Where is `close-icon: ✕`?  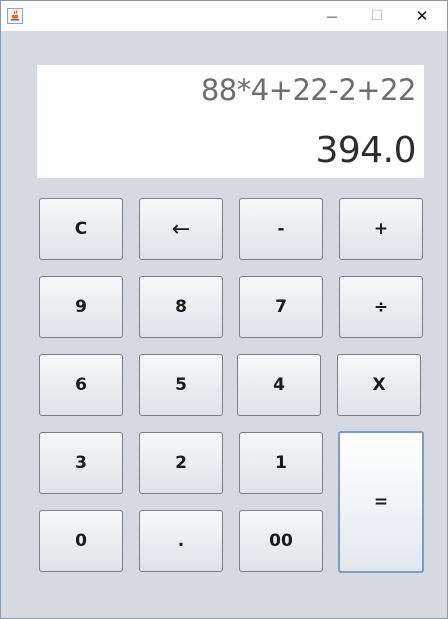
close-icon: ✕ is located at coordinates (422, 16).